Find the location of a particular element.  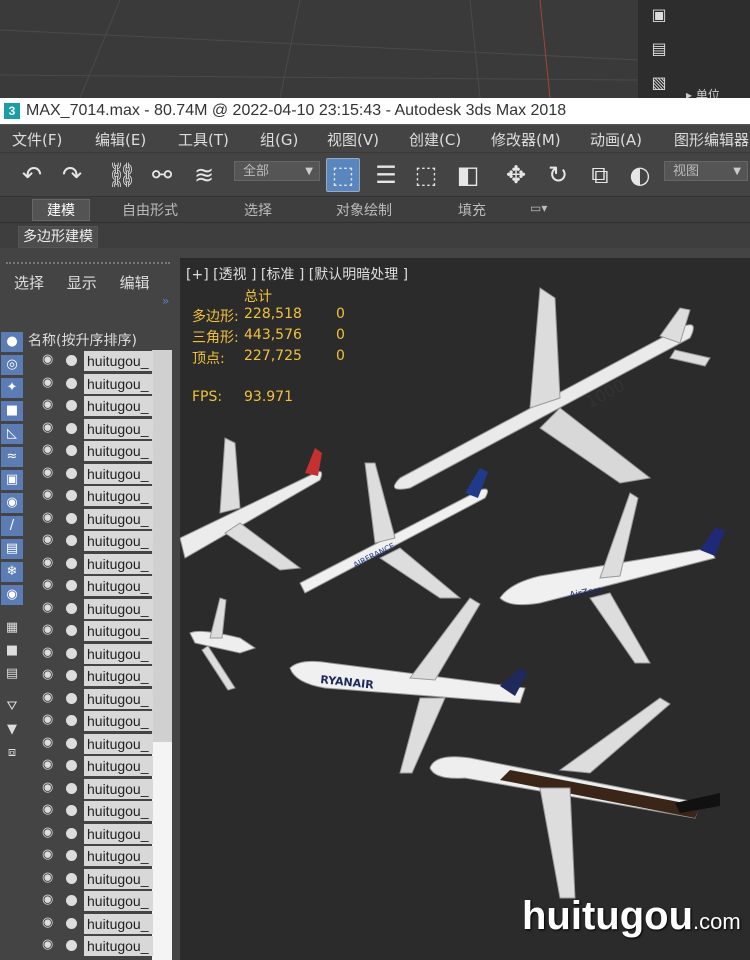

menu-tools: 工具(T) is located at coordinates (203, 139).